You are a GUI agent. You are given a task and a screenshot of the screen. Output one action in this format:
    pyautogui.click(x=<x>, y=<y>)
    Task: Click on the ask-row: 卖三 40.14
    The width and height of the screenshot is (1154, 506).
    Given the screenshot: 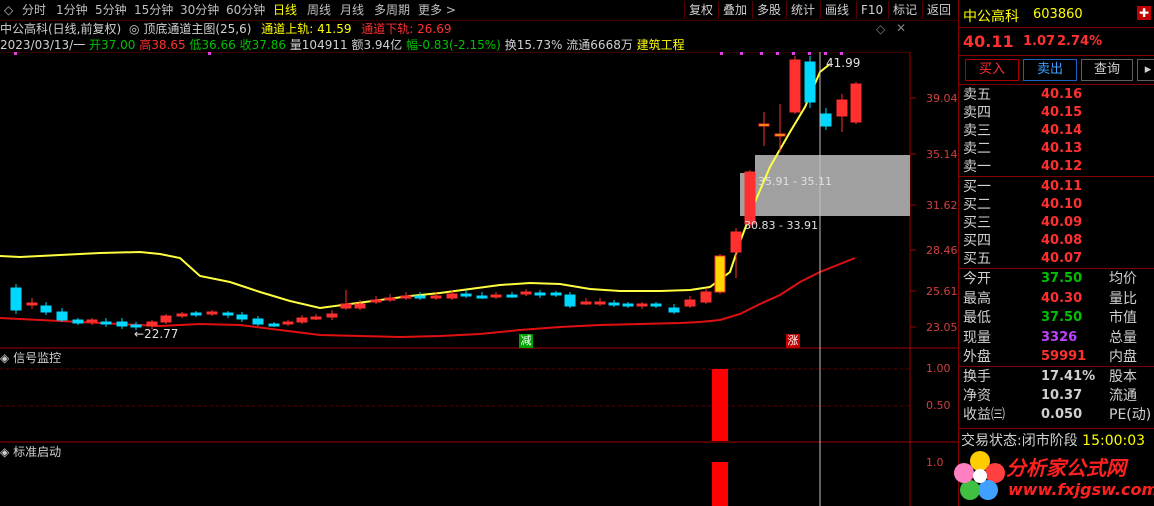 What is the action you would take?
    pyautogui.click(x=1058, y=131)
    